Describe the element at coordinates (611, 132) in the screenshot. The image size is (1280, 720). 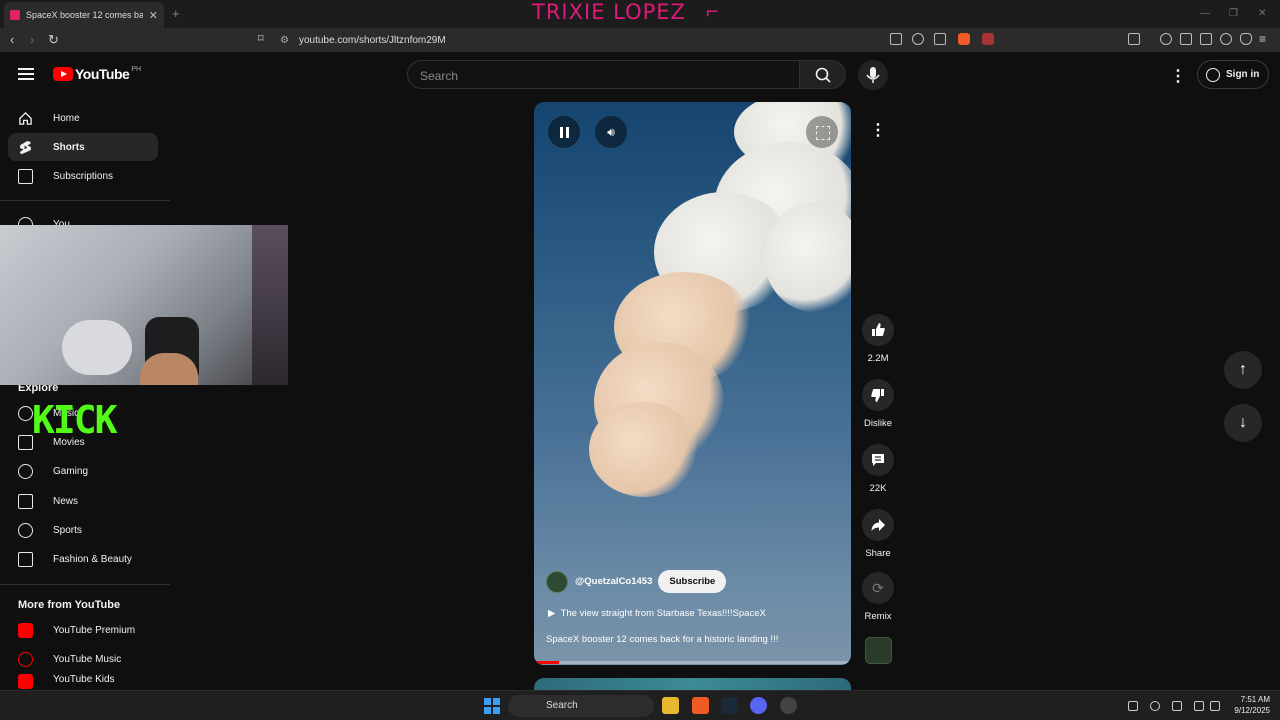
I see `volume-button: 🔊︎` at that location.